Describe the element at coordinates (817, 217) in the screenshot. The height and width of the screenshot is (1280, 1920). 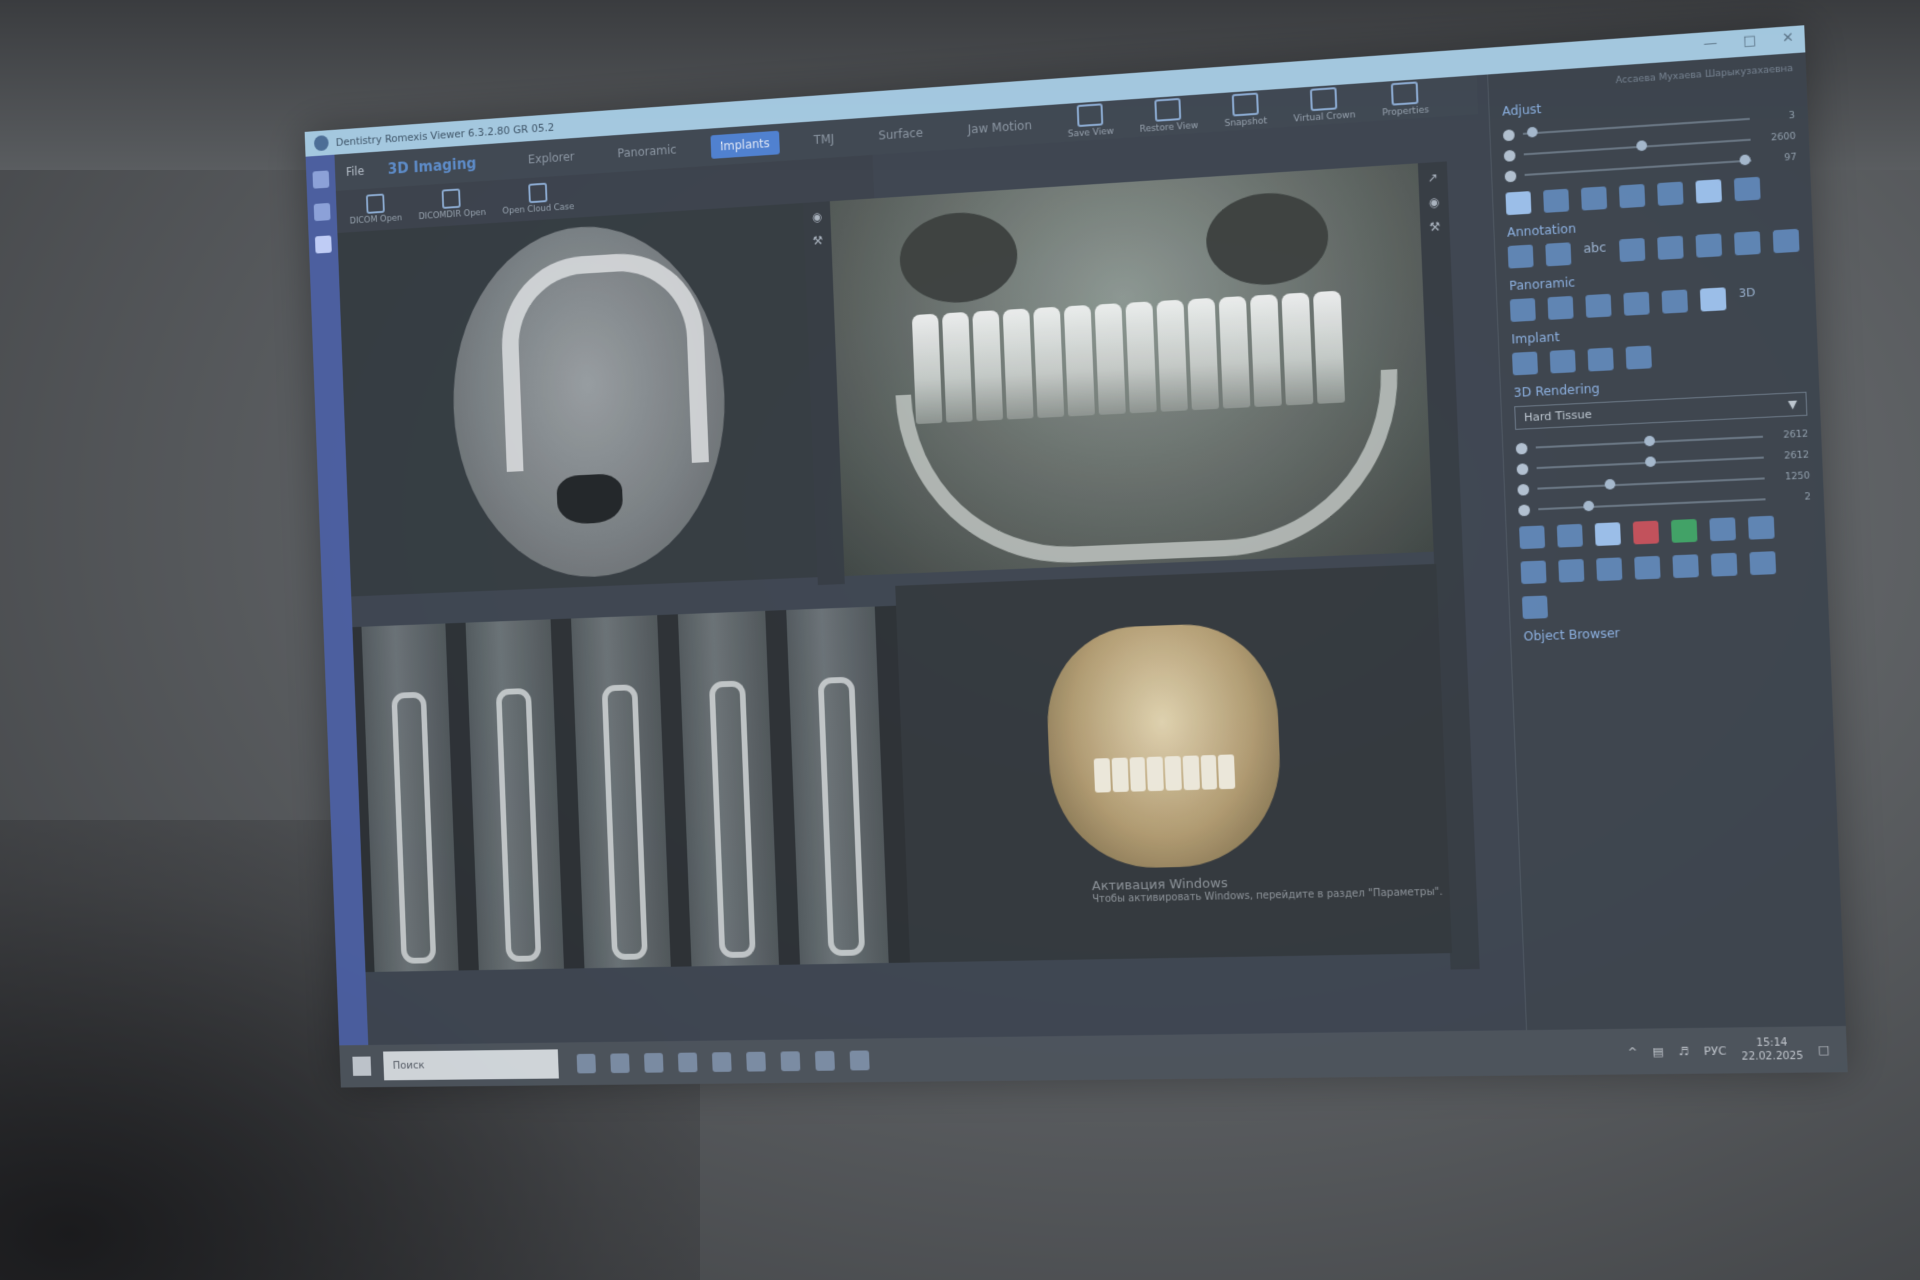
I see `camera-icon: ◉` at that location.